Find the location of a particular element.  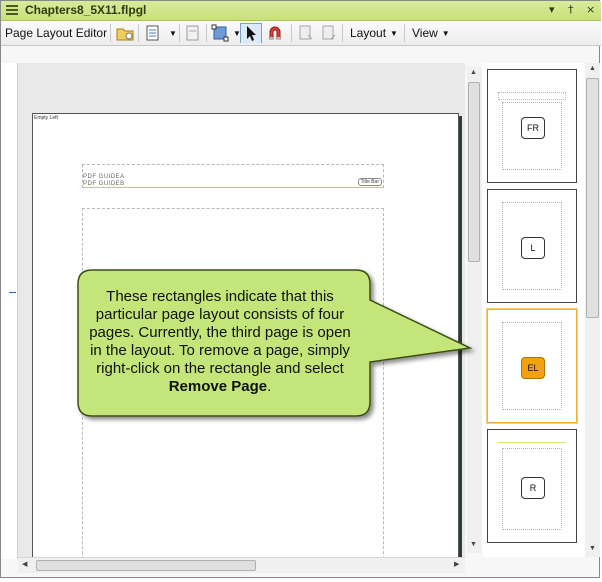

ruler-marker is located at coordinates (12, 292).